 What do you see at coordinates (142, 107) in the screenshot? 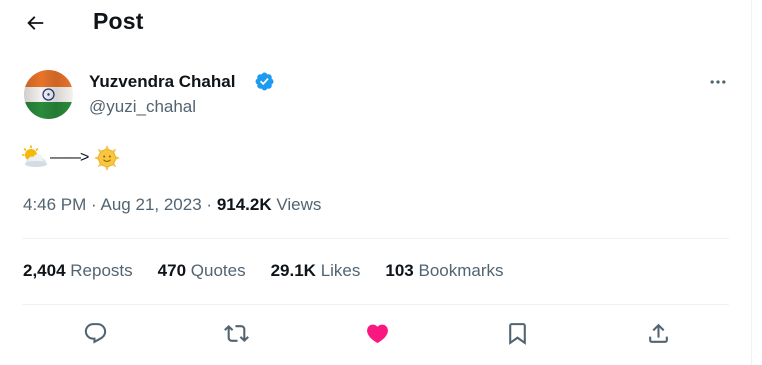
I see `author-handle: @yuzi_chahal` at bounding box center [142, 107].